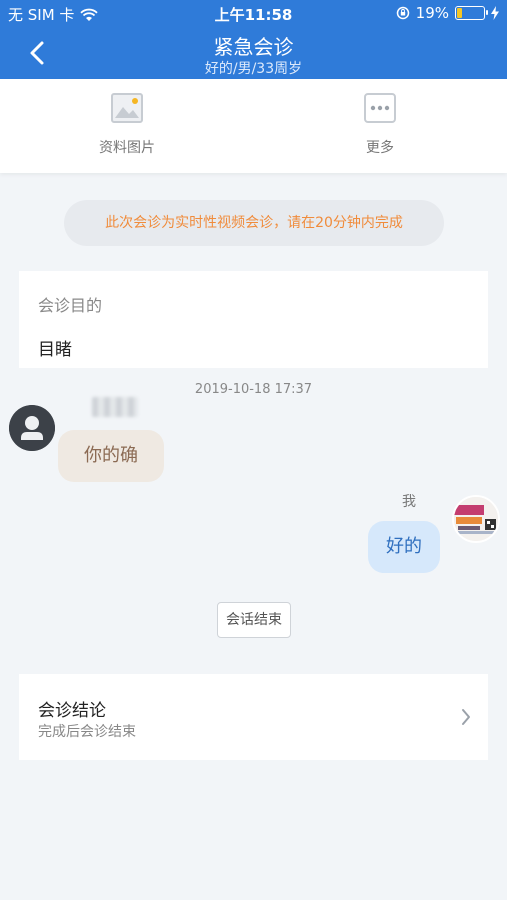 This screenshot has height=900, width=507. What do you see at coordinates (402, 13) in the screenshot?
I see `orientation-lock-icon` at bounding box center [402, 13].